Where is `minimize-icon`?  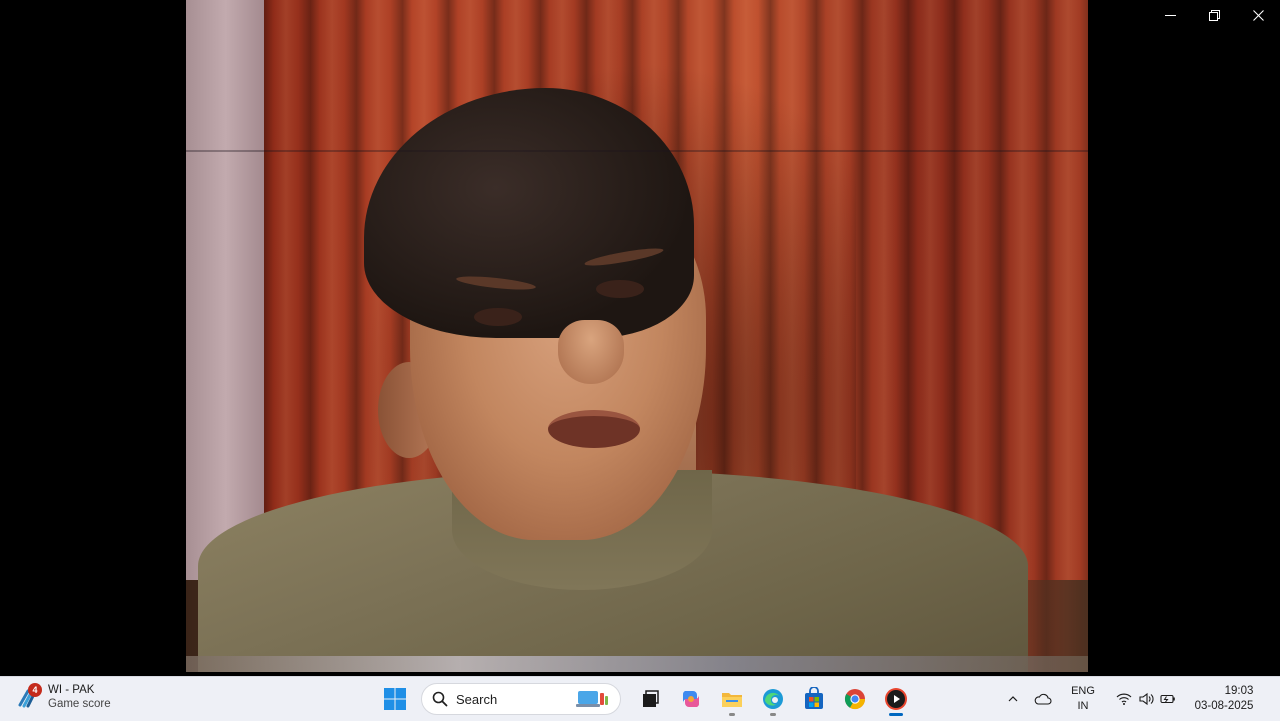 minimize-icon is located at coordinates (1170, 15).